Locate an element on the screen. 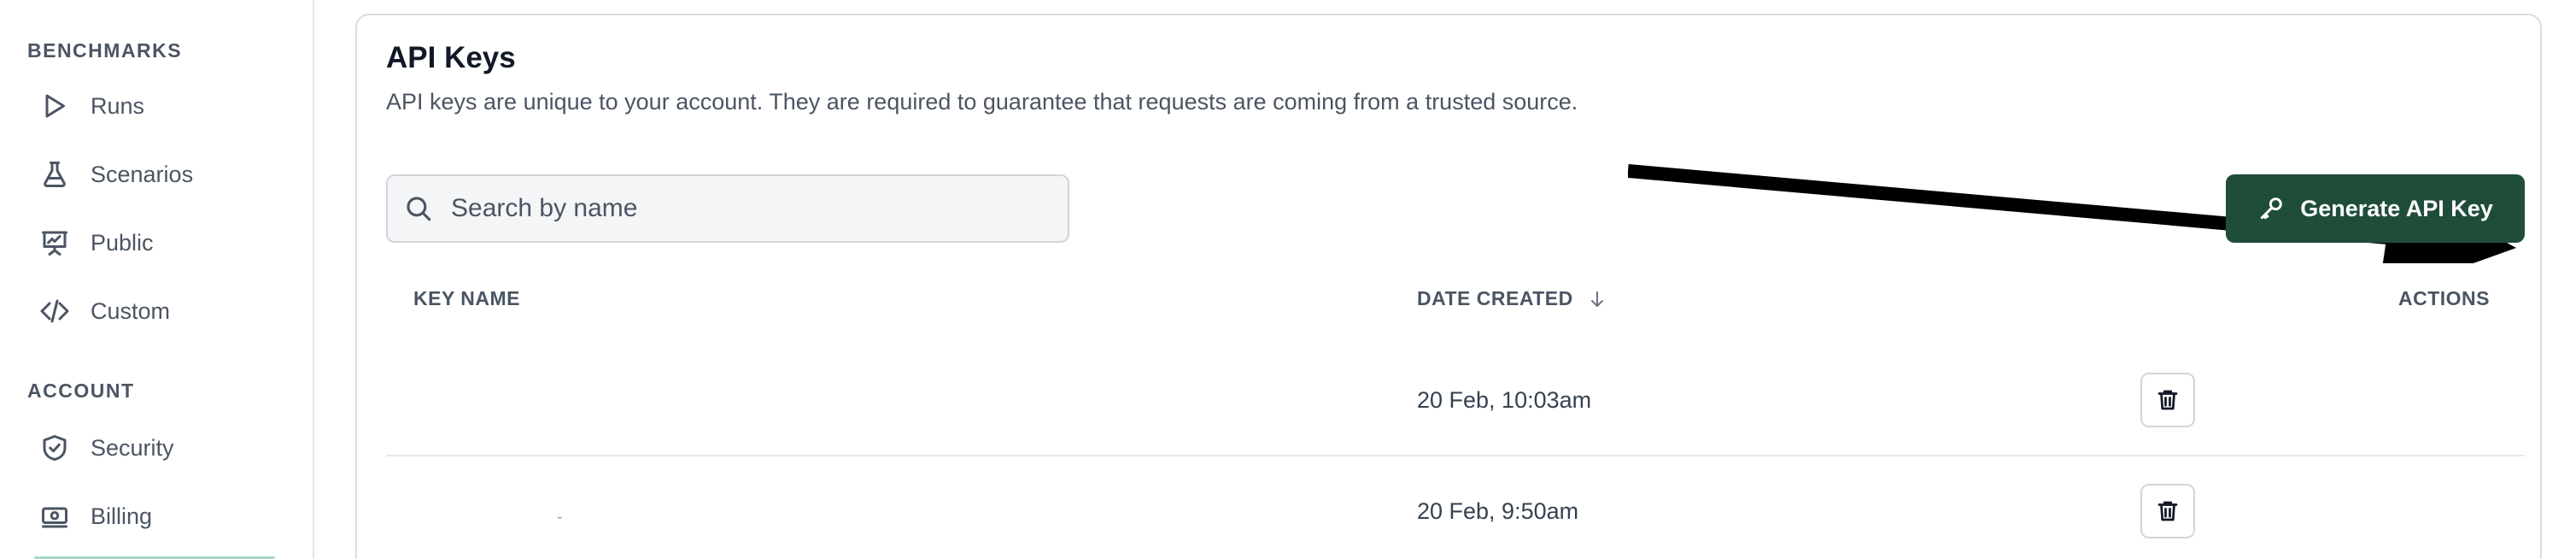 Image resolution: width=2576 pixels, height=559 pixels. key-icon is located at coordinates (2271, 208).